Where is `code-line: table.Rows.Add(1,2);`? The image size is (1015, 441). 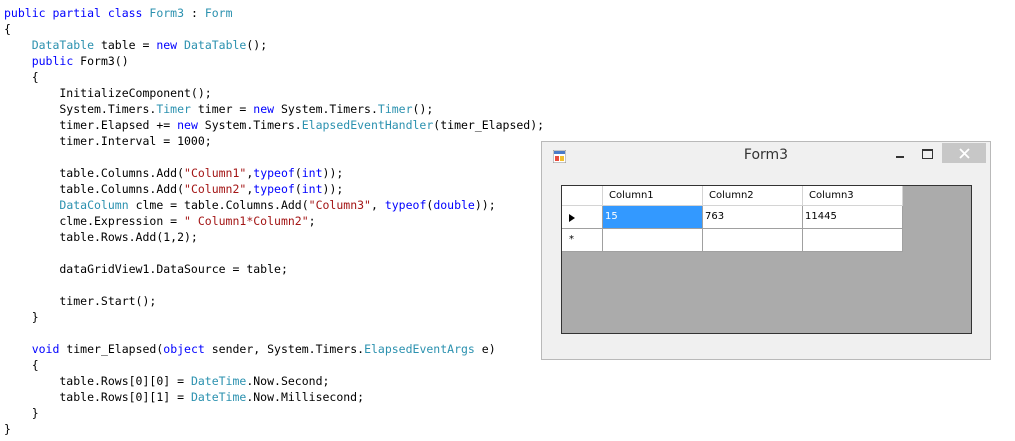 code-line: table.Rows.Add(1,2); is located at coordinates (284, 237).